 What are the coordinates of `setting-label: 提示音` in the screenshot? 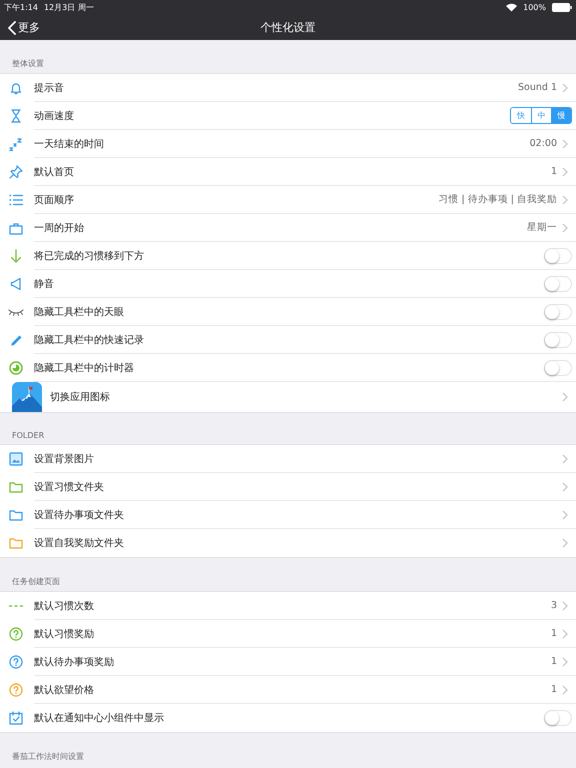 It's located at (49, 88).